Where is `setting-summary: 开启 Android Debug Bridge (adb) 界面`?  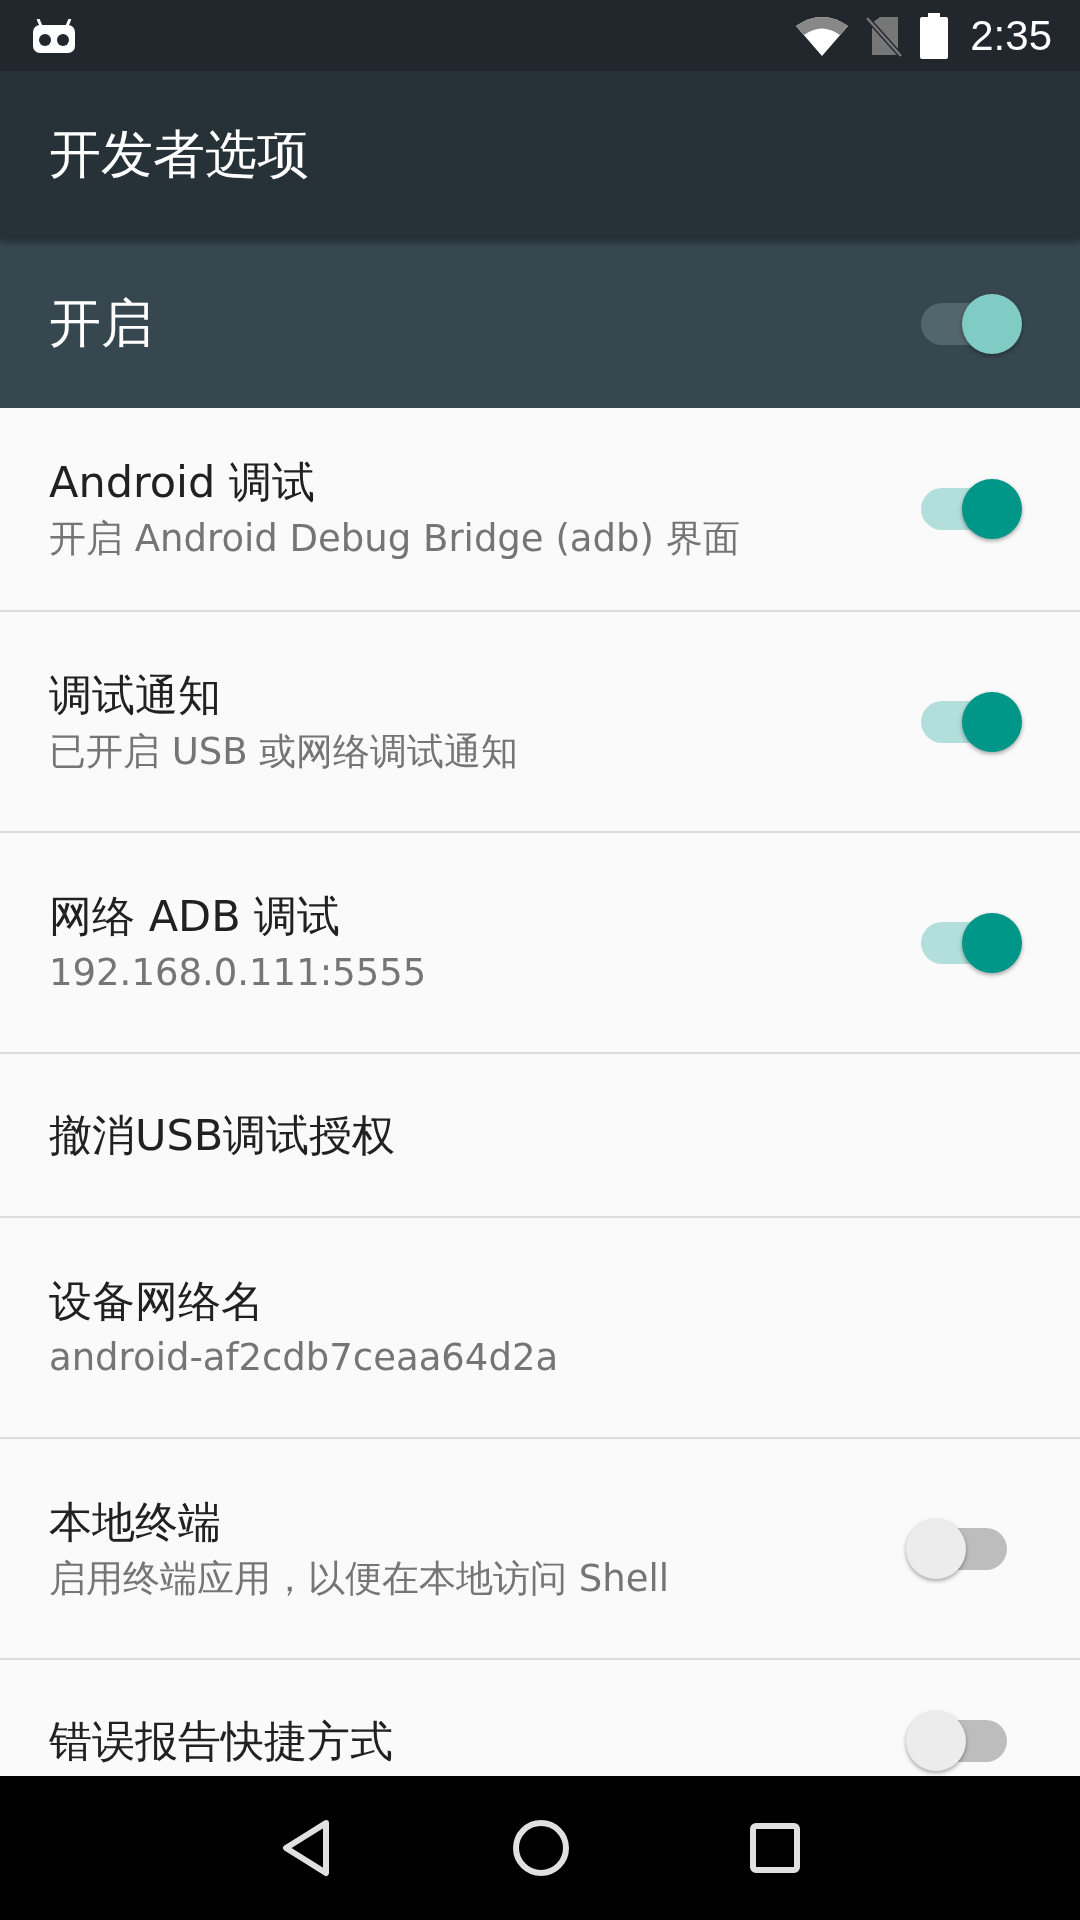 setting-summary: 开启 Android Debug Bridge (adb) 界面 is located at coordinates (394, 539).